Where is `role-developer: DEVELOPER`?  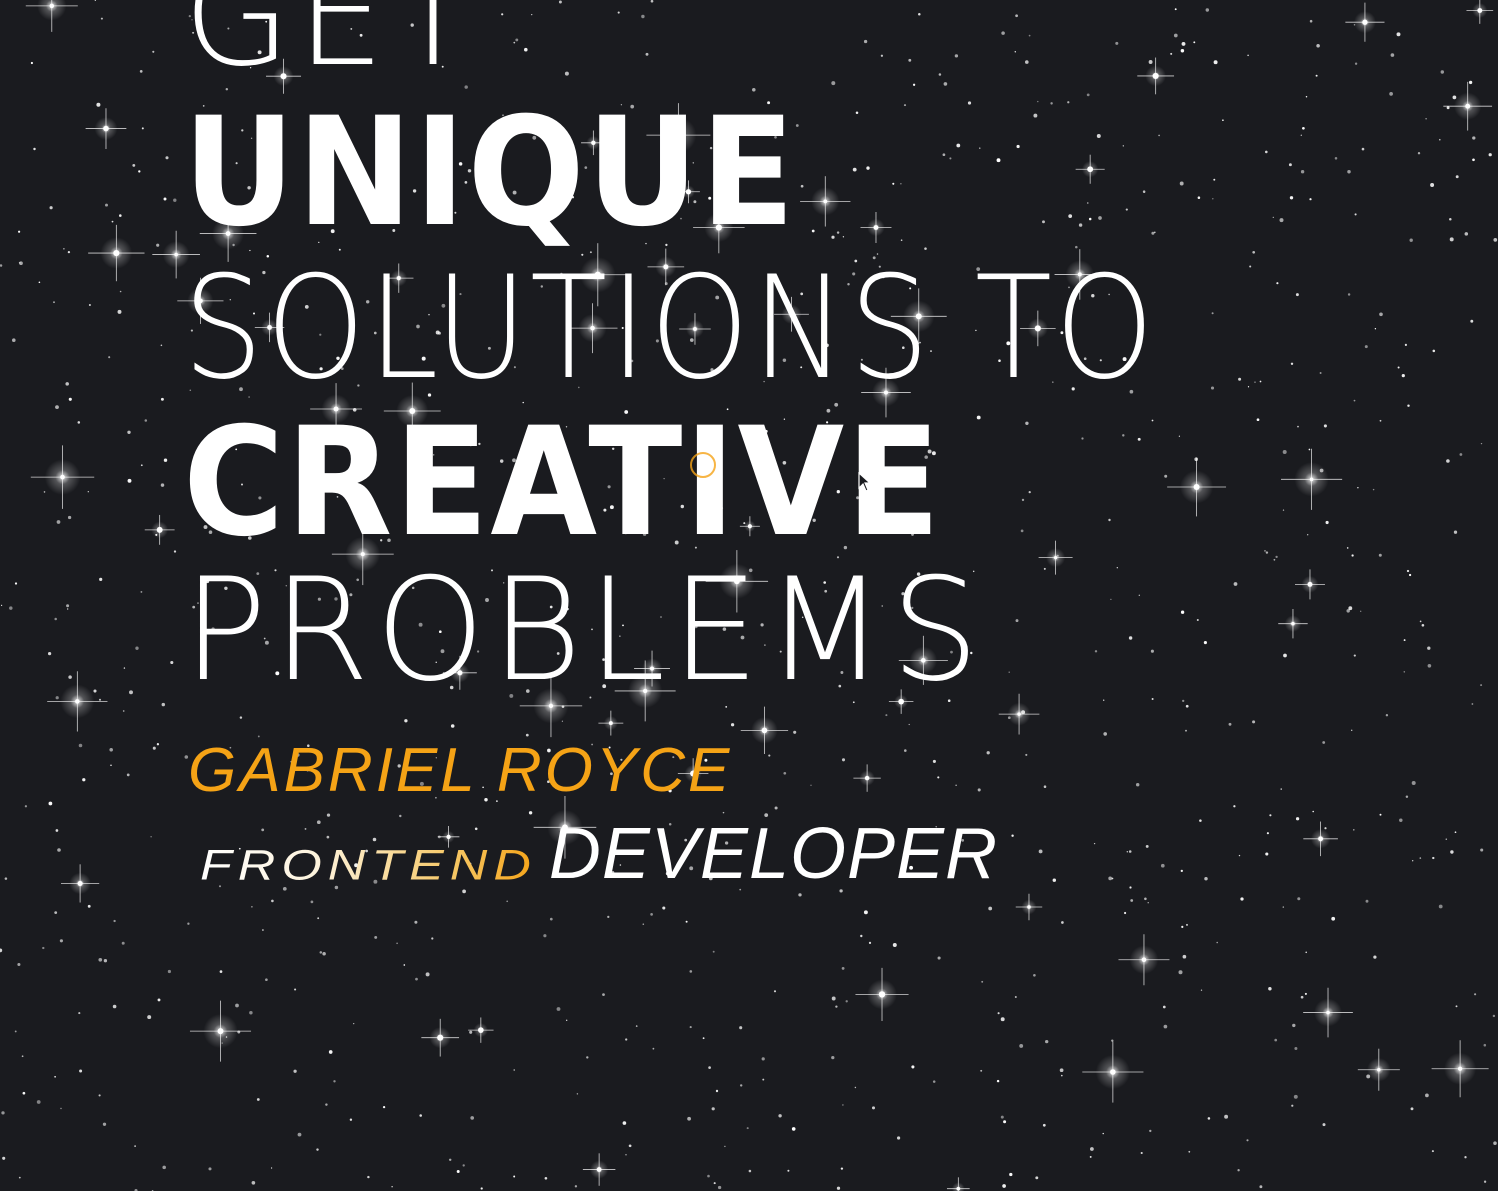
role-developer: DEVELOPER is located at coordinates (773, 854).